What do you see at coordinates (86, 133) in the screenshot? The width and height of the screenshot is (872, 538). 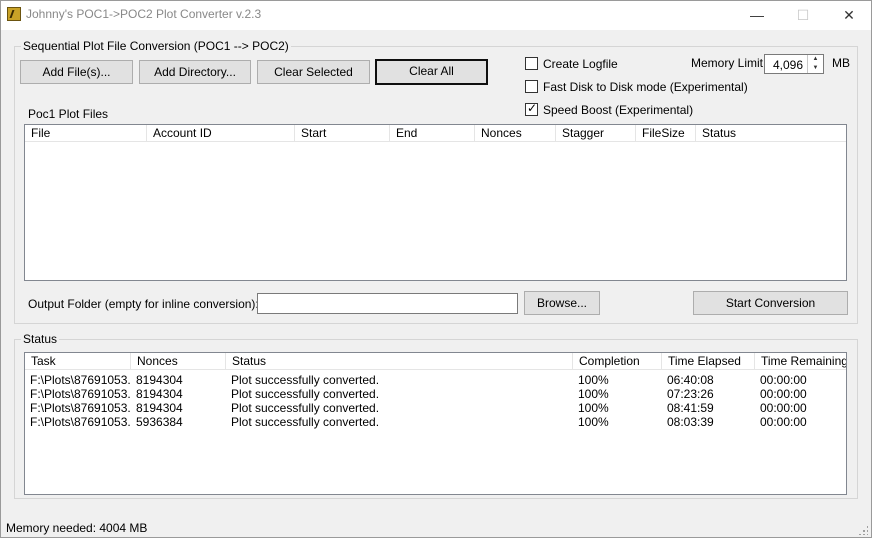 I see `column-header-file: File` at bounding box center [86, 133].